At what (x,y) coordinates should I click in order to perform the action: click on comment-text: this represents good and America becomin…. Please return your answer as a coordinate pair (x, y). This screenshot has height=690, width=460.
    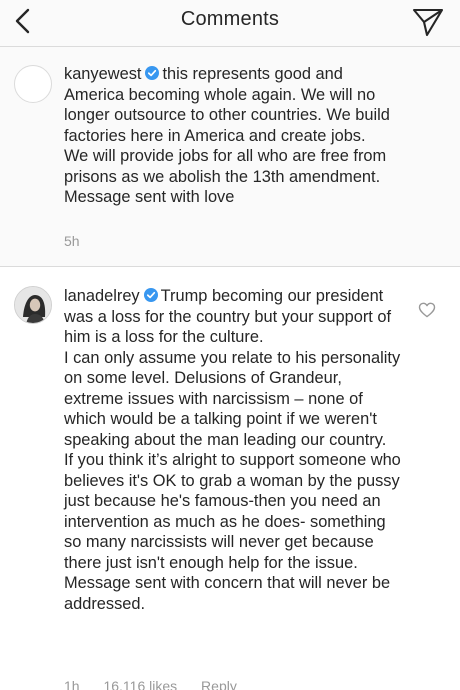
    Looking at the image, I should click on (227, 135).